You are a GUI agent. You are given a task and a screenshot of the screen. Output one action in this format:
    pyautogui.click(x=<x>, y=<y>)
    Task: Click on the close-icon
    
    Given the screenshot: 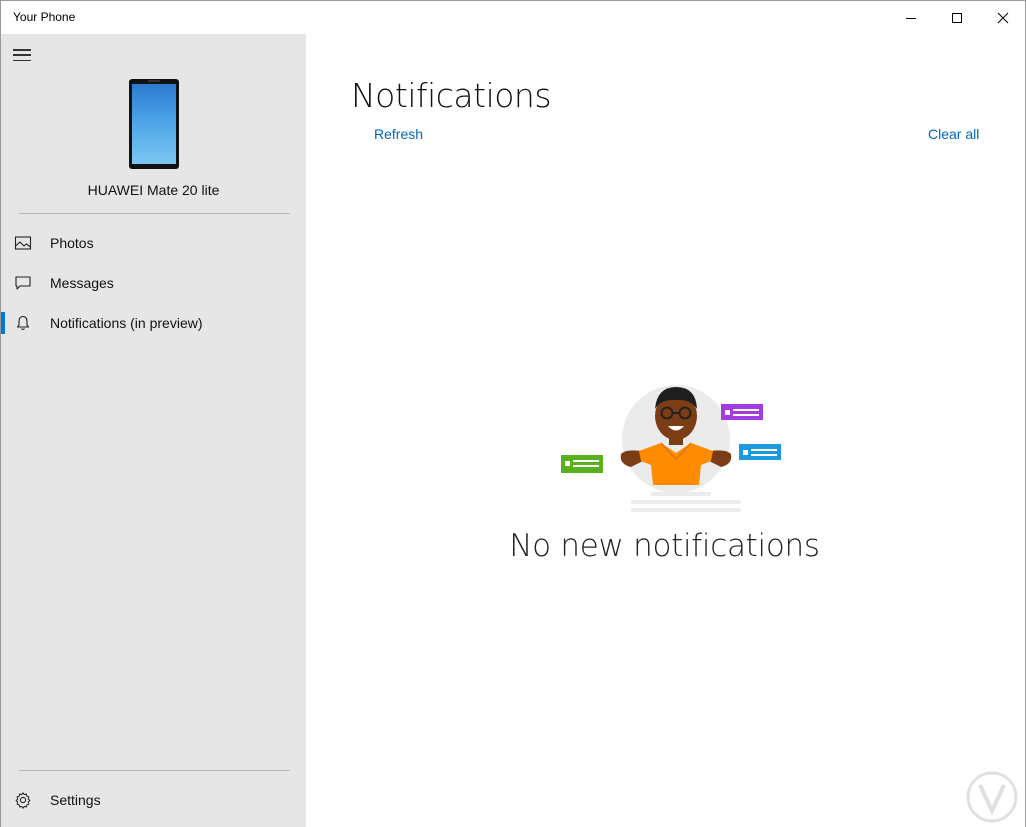 What is the action you would take?
    pyautogui.click(x=1003, y=17)
    